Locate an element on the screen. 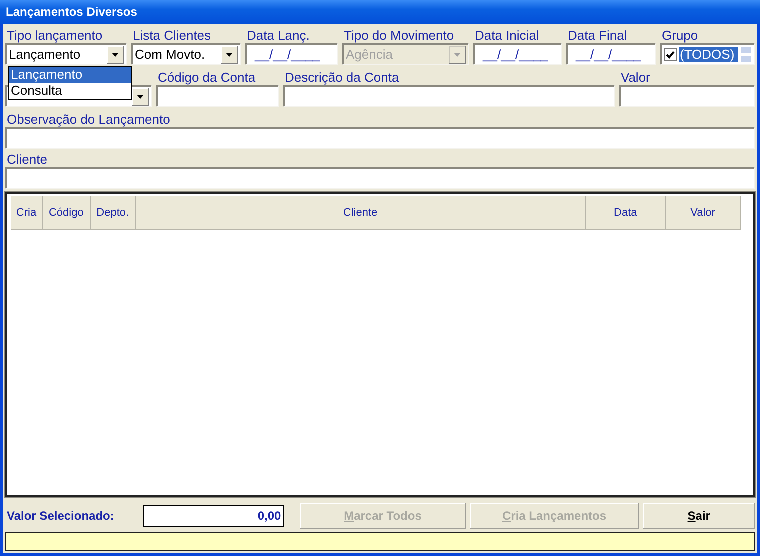  field-label: Cliente is located at coordinates (27, 159).